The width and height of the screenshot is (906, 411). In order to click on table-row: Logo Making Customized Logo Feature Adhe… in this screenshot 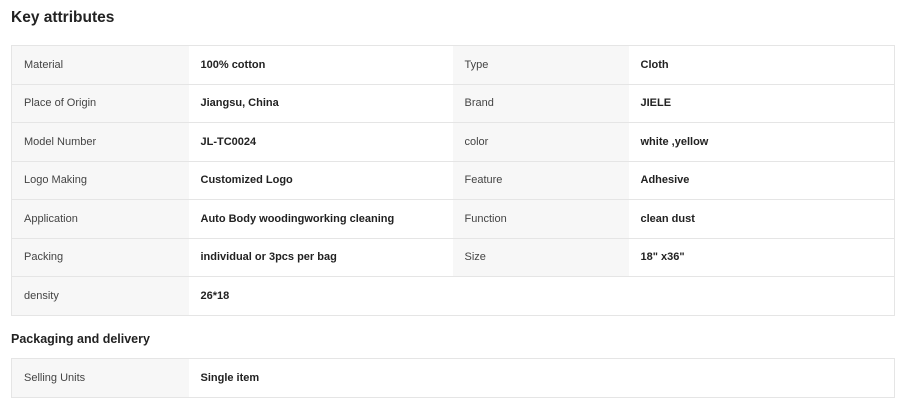, I will do `click(453, 180)`.